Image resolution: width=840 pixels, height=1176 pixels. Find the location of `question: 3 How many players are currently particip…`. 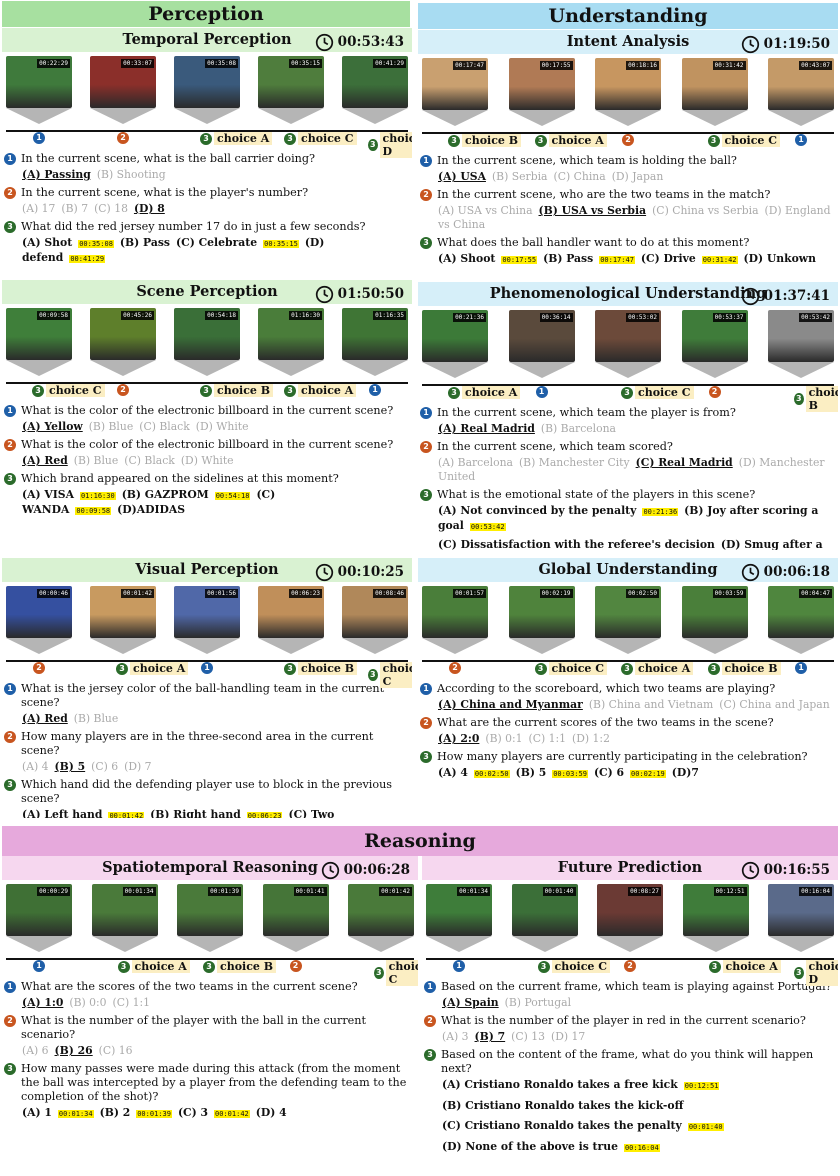

question: 3 How many players are currently particip… is located at coordinates (629, 757).